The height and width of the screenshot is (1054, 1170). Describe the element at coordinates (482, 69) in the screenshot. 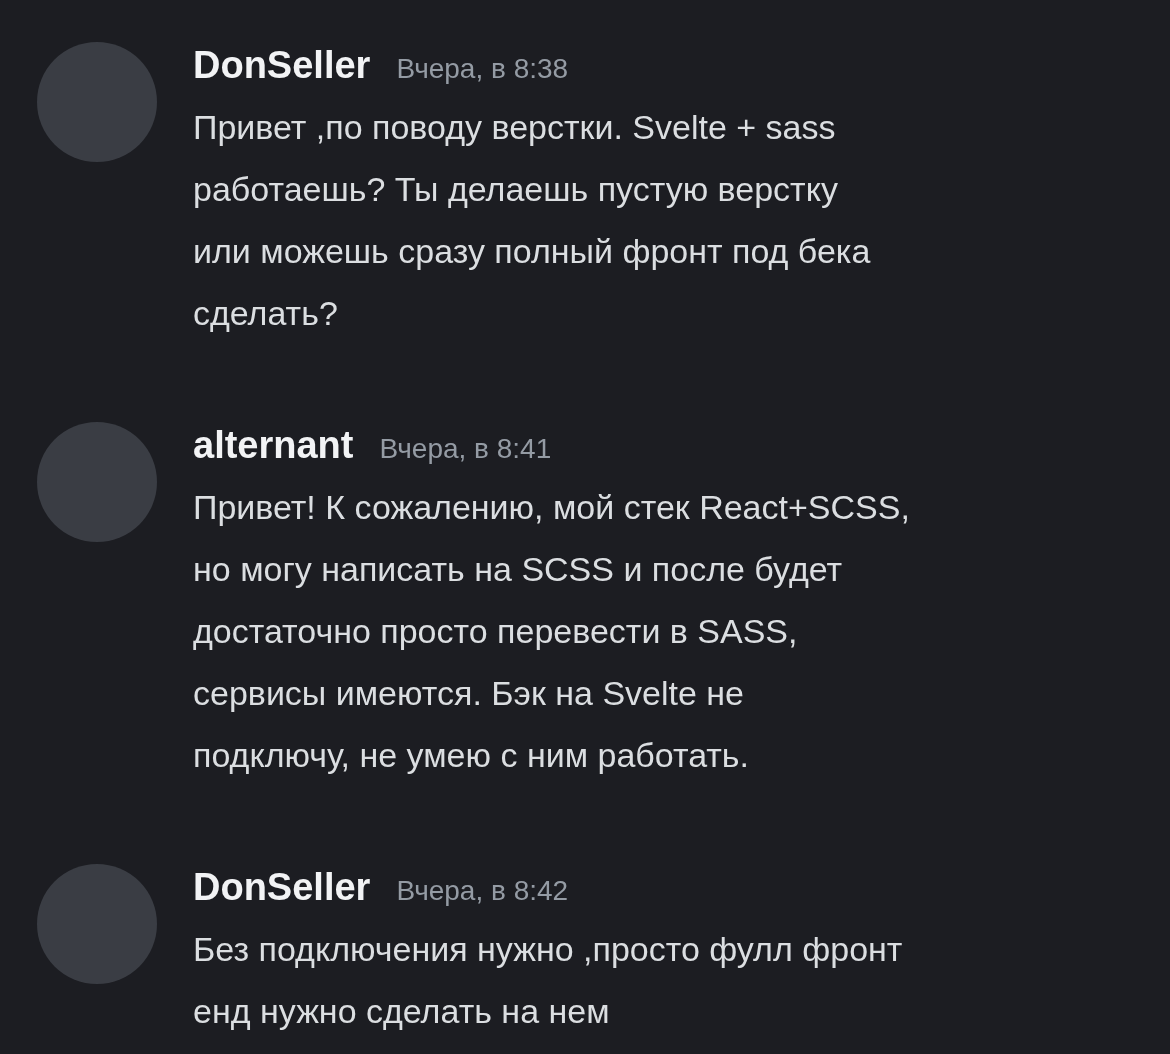

I see `timestamp: Вчера, в 8:38` at that location.